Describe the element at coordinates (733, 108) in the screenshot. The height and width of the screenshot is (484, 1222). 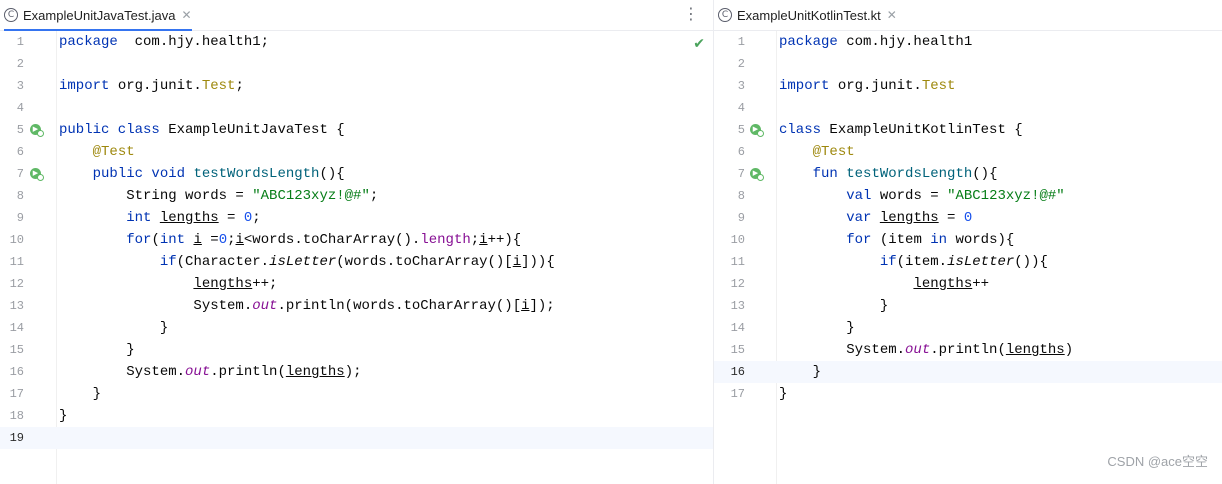
I see `line-number: 4` at that location.